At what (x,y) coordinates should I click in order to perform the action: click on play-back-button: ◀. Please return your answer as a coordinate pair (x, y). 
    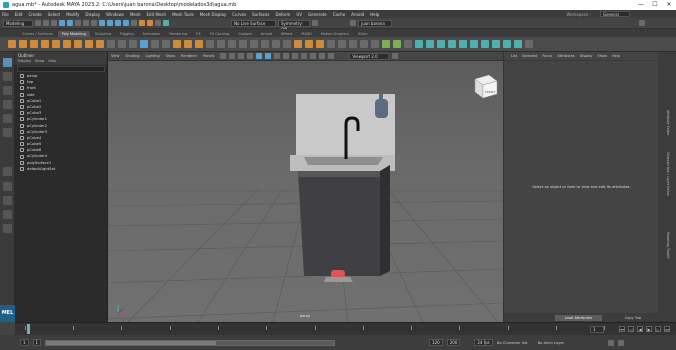
    Looking at the image, I should click on (640, 329).